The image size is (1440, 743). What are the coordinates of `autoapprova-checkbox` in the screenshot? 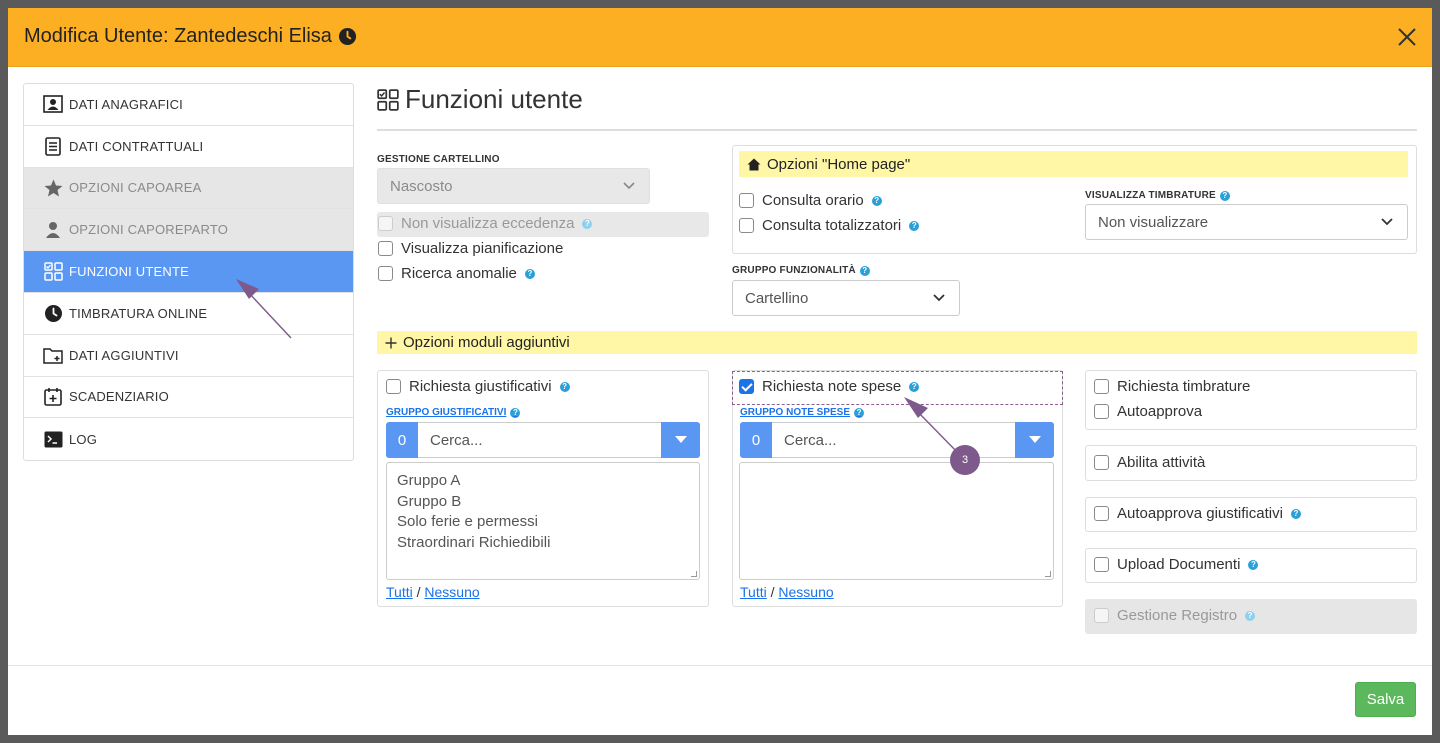 It's located at (1101, 411).